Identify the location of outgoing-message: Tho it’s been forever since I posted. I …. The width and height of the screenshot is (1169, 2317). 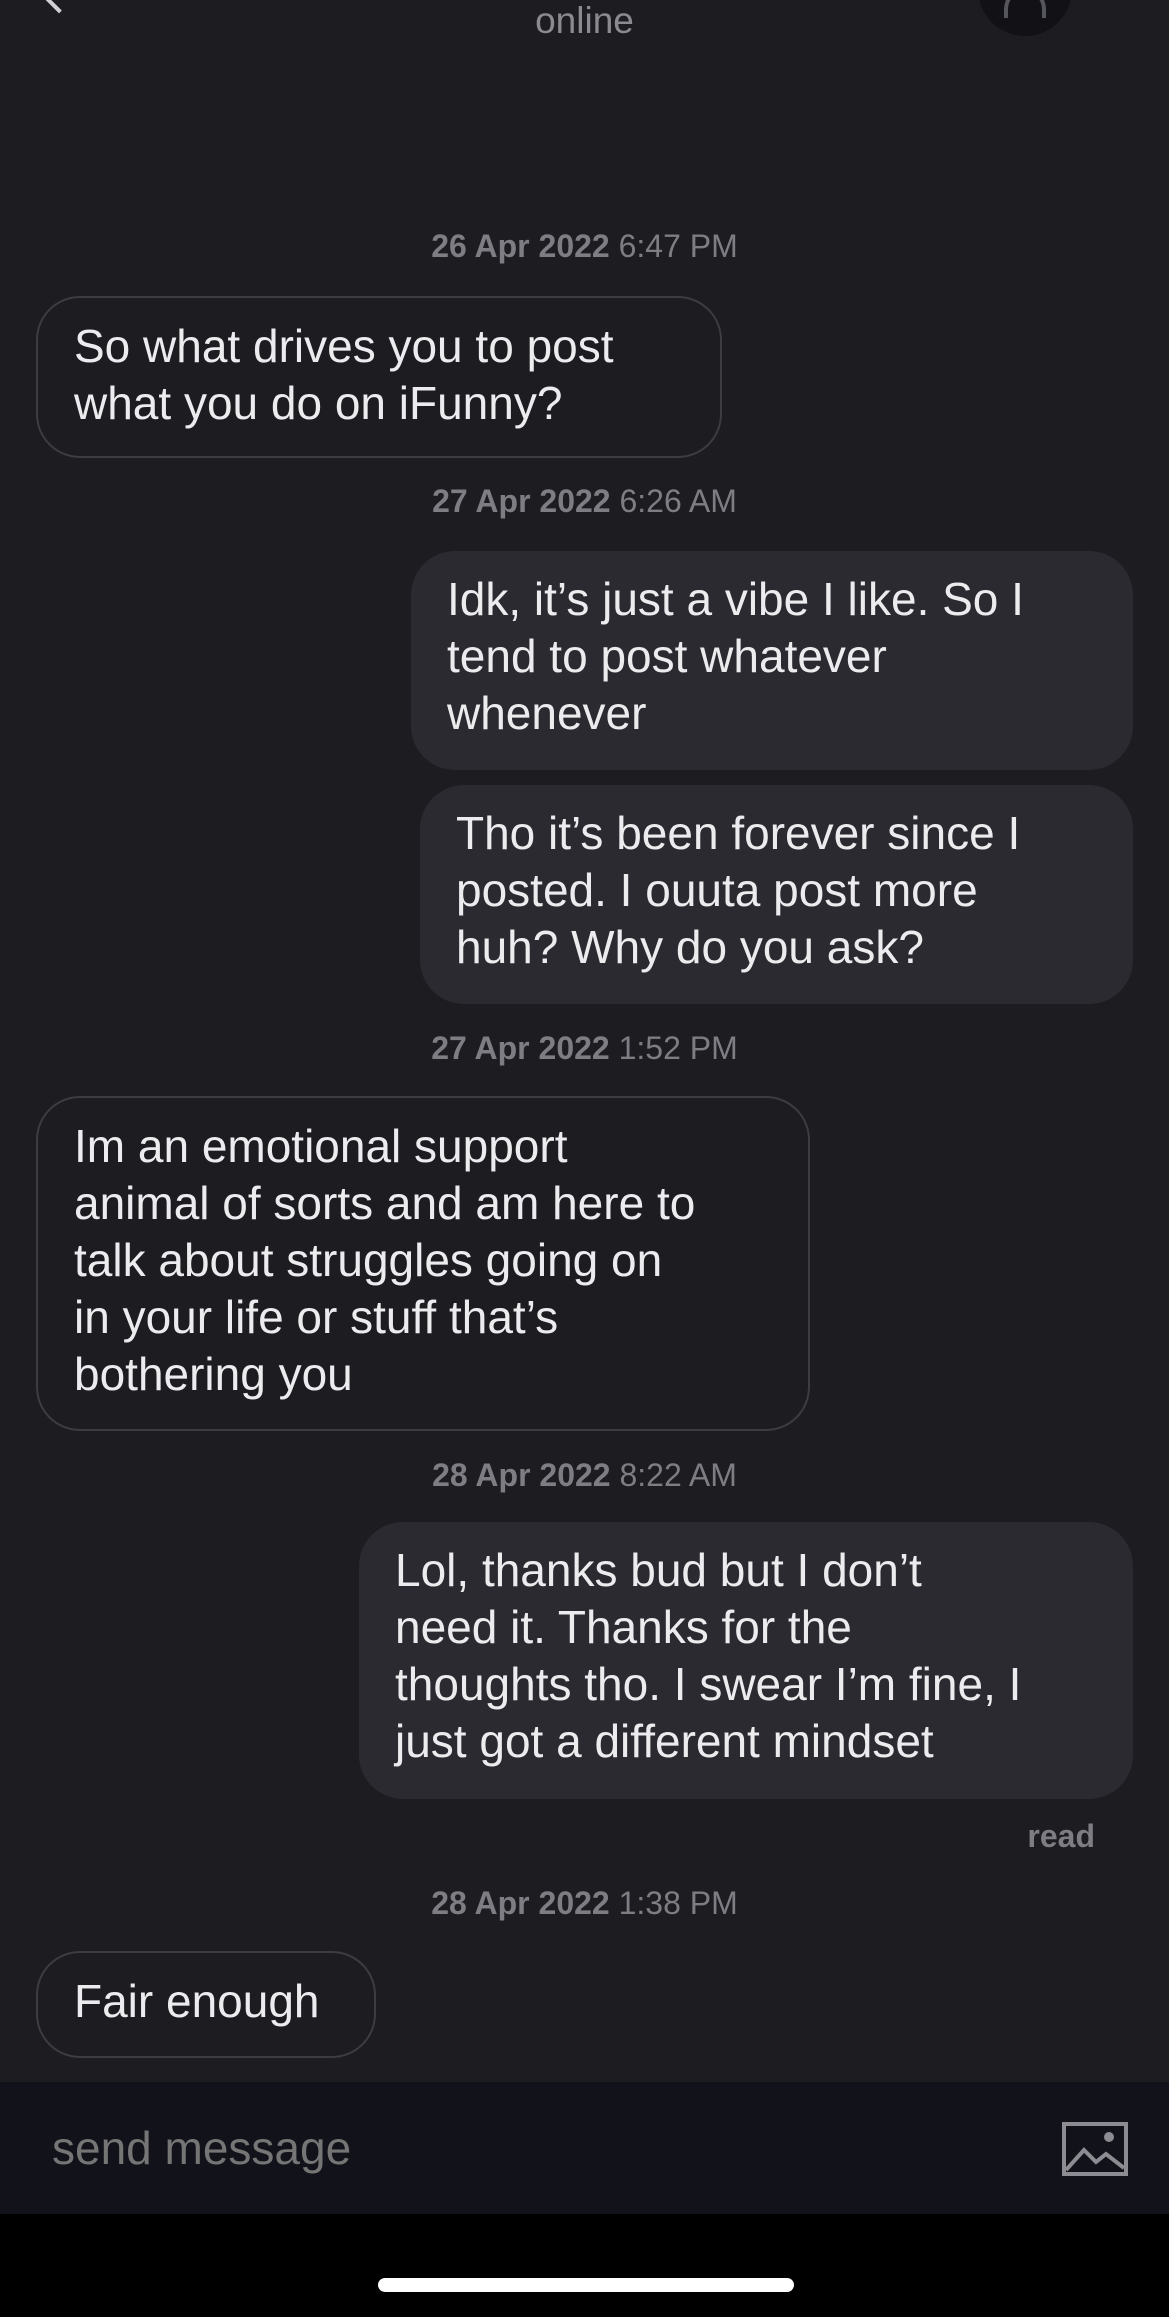
(776, 894).